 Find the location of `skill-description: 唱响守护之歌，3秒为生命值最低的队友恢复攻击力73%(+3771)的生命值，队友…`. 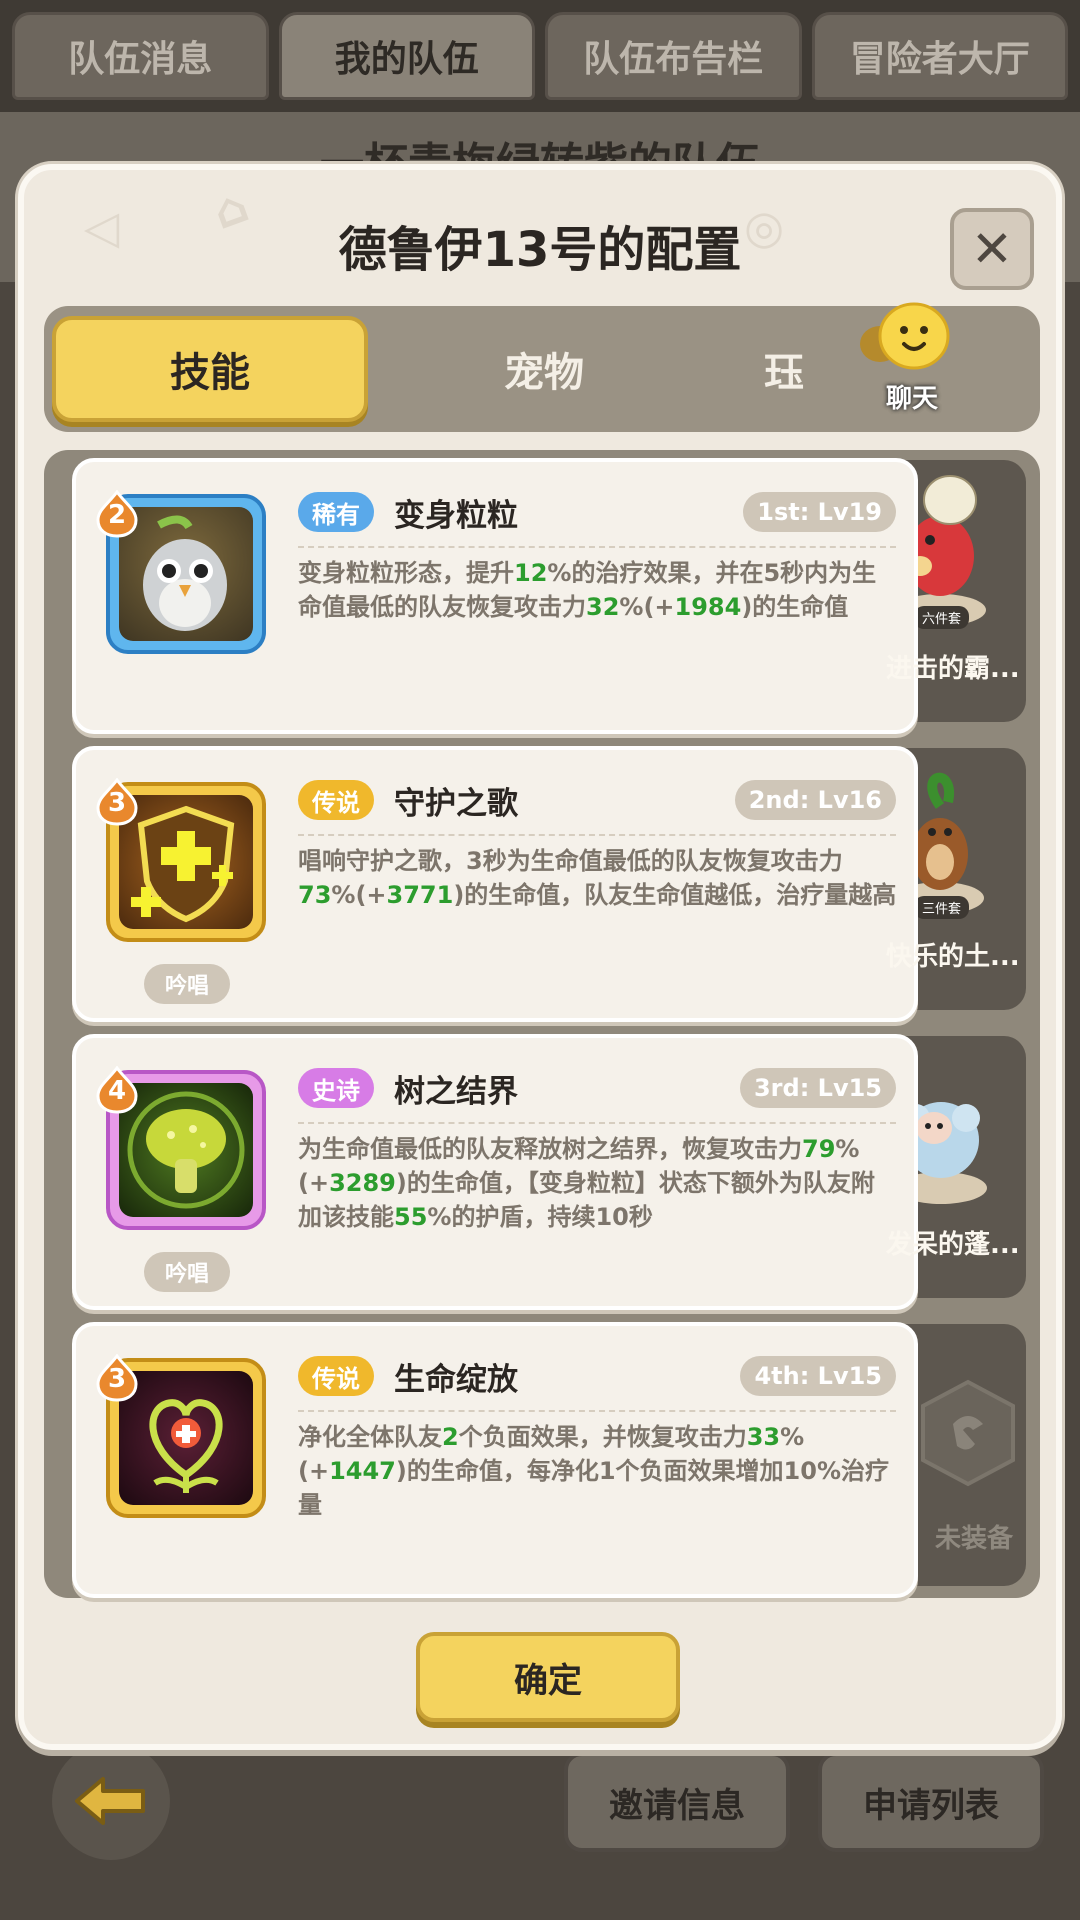

skill-description: 唱响守护之歌，3秒为生命值最低的队友恢复攻击力73%(+3771)的生命值，队友… is located at coordinates (597, 878).